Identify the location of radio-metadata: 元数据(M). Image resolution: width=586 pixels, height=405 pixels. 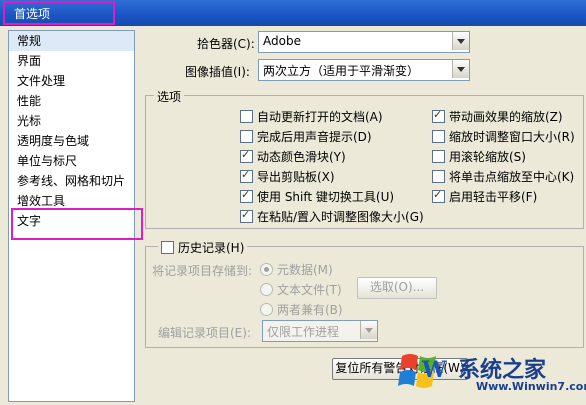
(296, 269).